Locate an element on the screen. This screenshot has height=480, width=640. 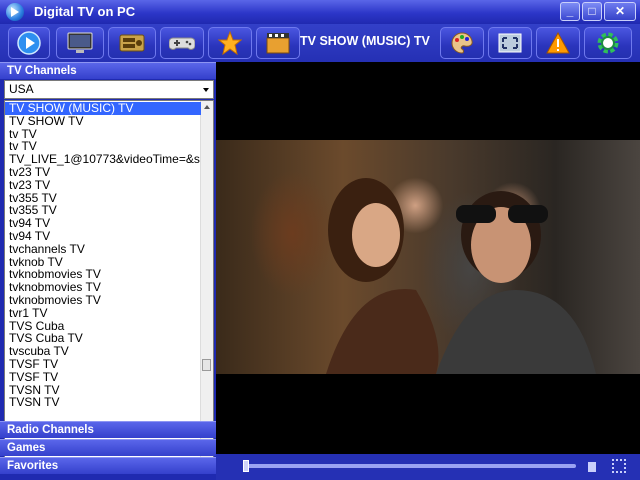
skins-button is located at coordinates (462, 43).